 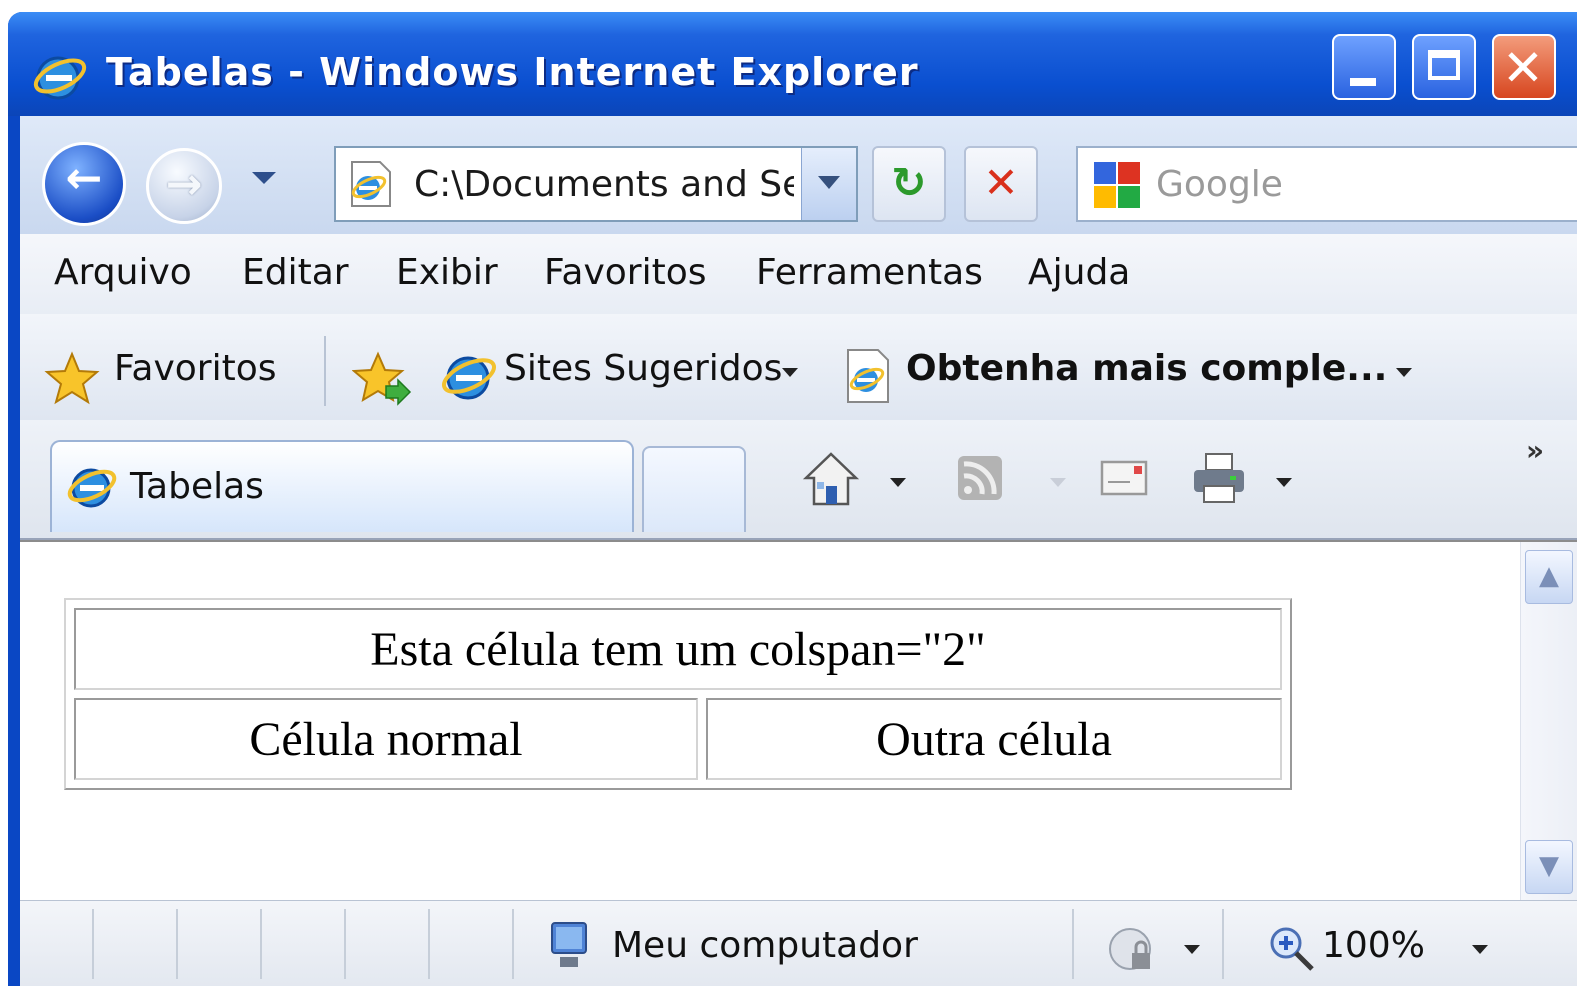 What do you see at coordinates (447, 272) in the screenshot?
I see `menu-exibir: Exibir` at bounding box center [447, 272].